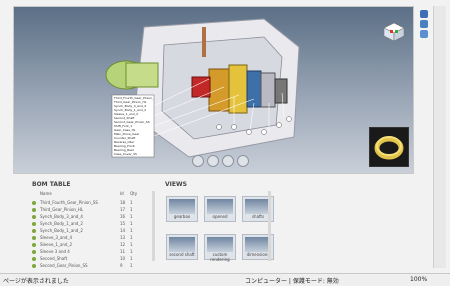 Image resolution: width=450 pixels, height=286 pixels. What do you see at coordinates (424, 136) in the screenshot?
I see `right-toolbar` at bounding box center [424, 136].